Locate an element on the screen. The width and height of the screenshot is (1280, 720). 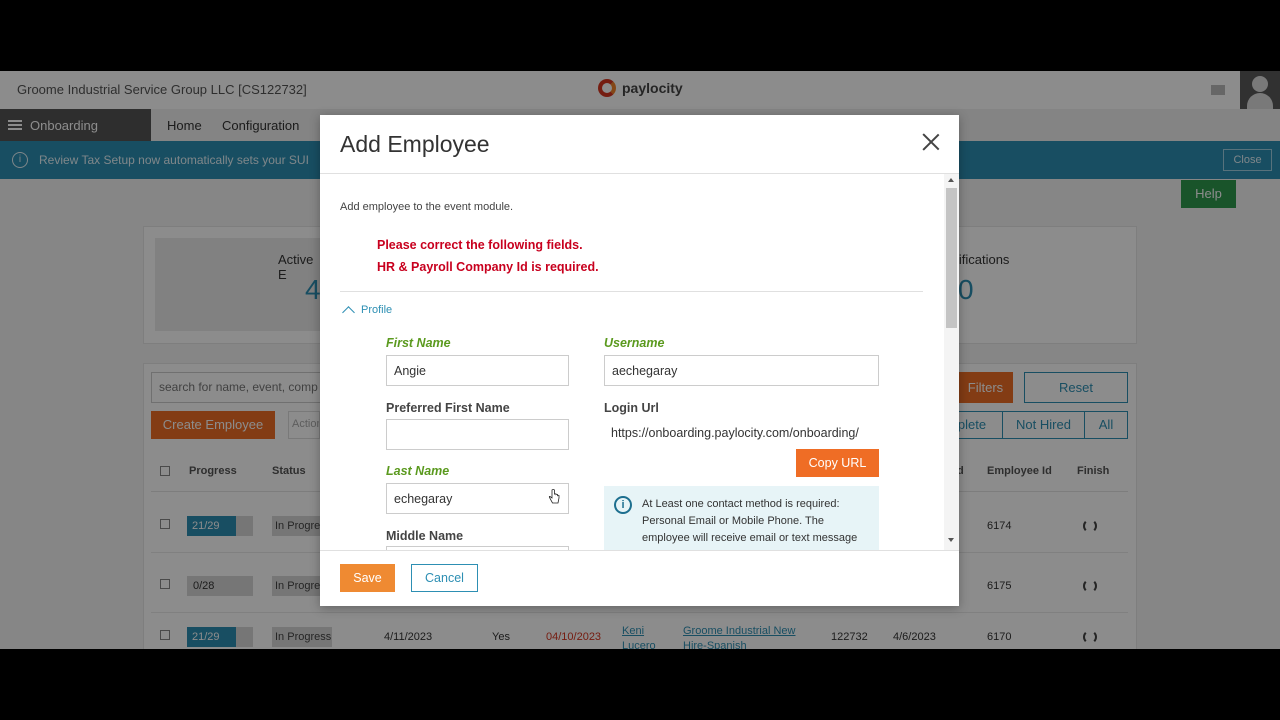
preferred-first-name-label: Preferred First Name is located at coordinates (448, 408).